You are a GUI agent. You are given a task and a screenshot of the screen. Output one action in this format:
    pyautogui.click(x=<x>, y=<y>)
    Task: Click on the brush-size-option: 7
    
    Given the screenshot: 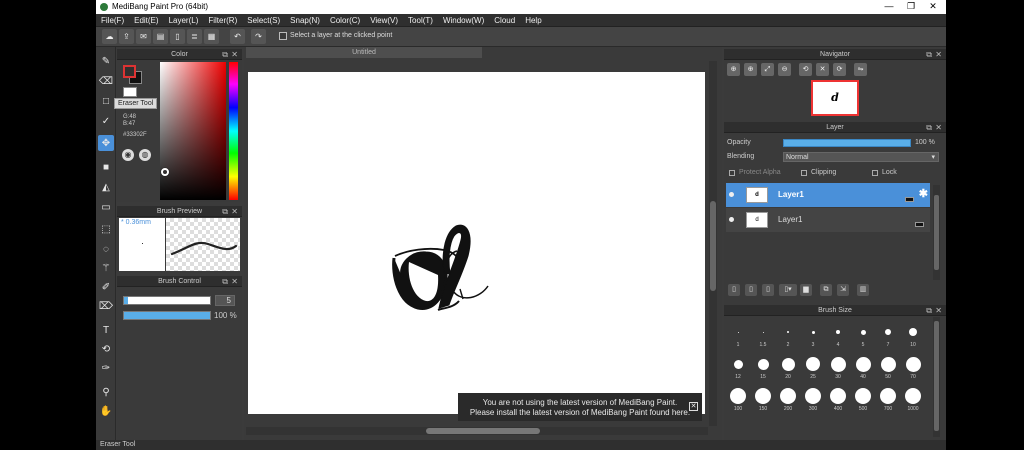 What is the action you would take?
    pyautogui.click(x=888, y=335)
    